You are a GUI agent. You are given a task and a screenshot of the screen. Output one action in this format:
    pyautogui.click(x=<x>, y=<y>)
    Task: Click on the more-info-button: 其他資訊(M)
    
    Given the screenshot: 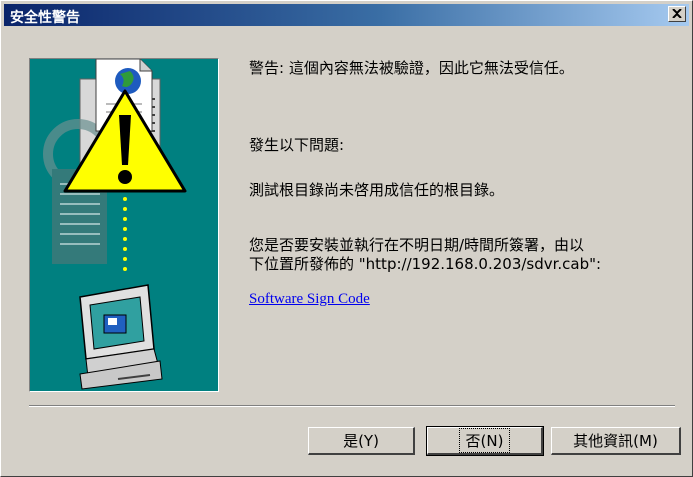 What is the action you would take?
    pyautogui.click(x=616, y=441)
    